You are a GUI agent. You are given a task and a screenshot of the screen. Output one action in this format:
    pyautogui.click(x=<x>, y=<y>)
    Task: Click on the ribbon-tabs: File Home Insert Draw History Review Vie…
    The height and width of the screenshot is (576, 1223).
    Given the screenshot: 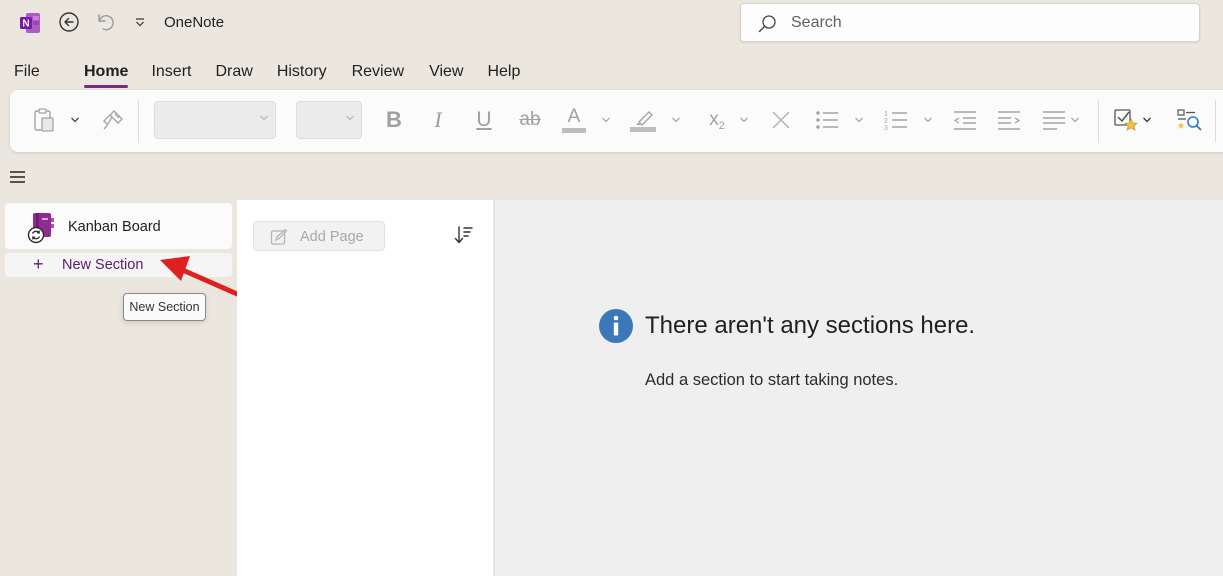 What is the action you would take?
    pyautogui.click(x=267, y=75)
    